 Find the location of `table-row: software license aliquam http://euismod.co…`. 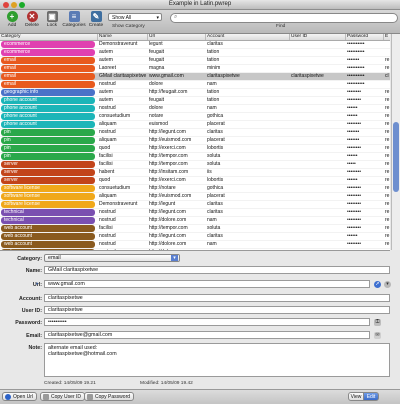

table-row: software license aliquam http://euismod.co… is located at coordinates (195, 197).